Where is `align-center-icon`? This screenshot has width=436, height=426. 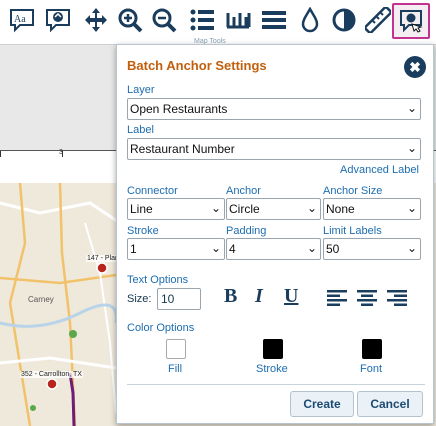
align-center-icon is located at coordinates (367, 298).